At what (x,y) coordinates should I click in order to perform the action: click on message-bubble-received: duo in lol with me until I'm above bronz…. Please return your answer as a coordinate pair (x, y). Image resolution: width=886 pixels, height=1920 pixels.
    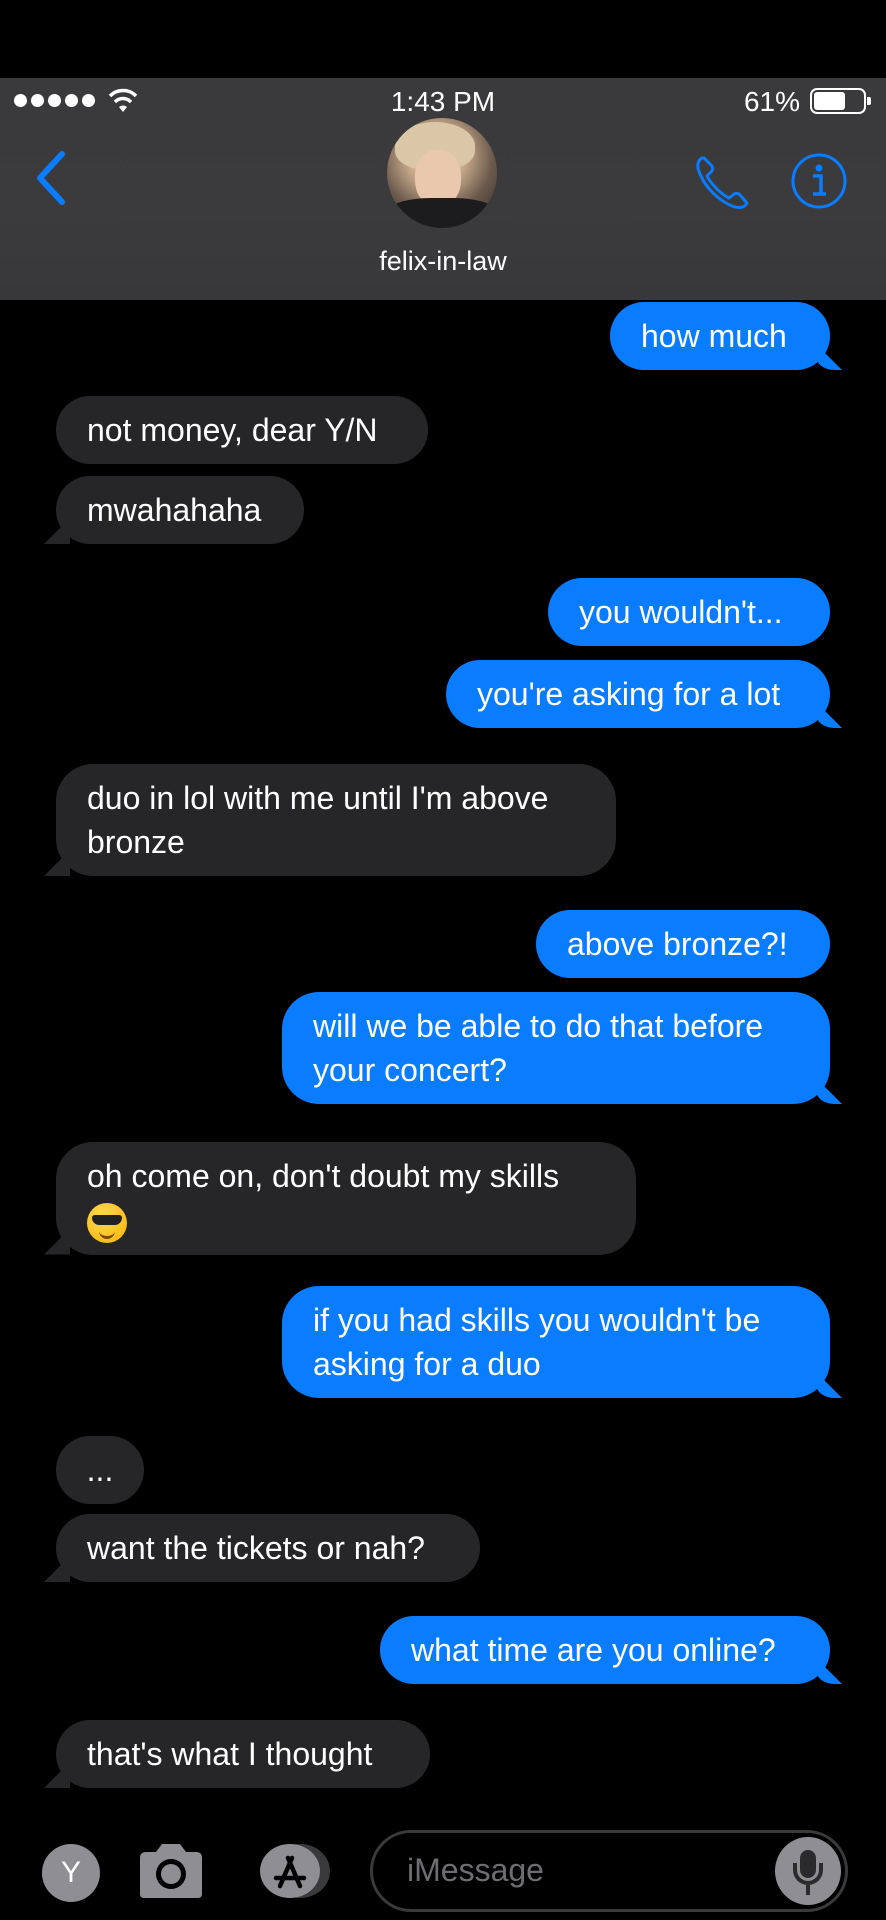
    Looking at the image, I should click on (336, 820).